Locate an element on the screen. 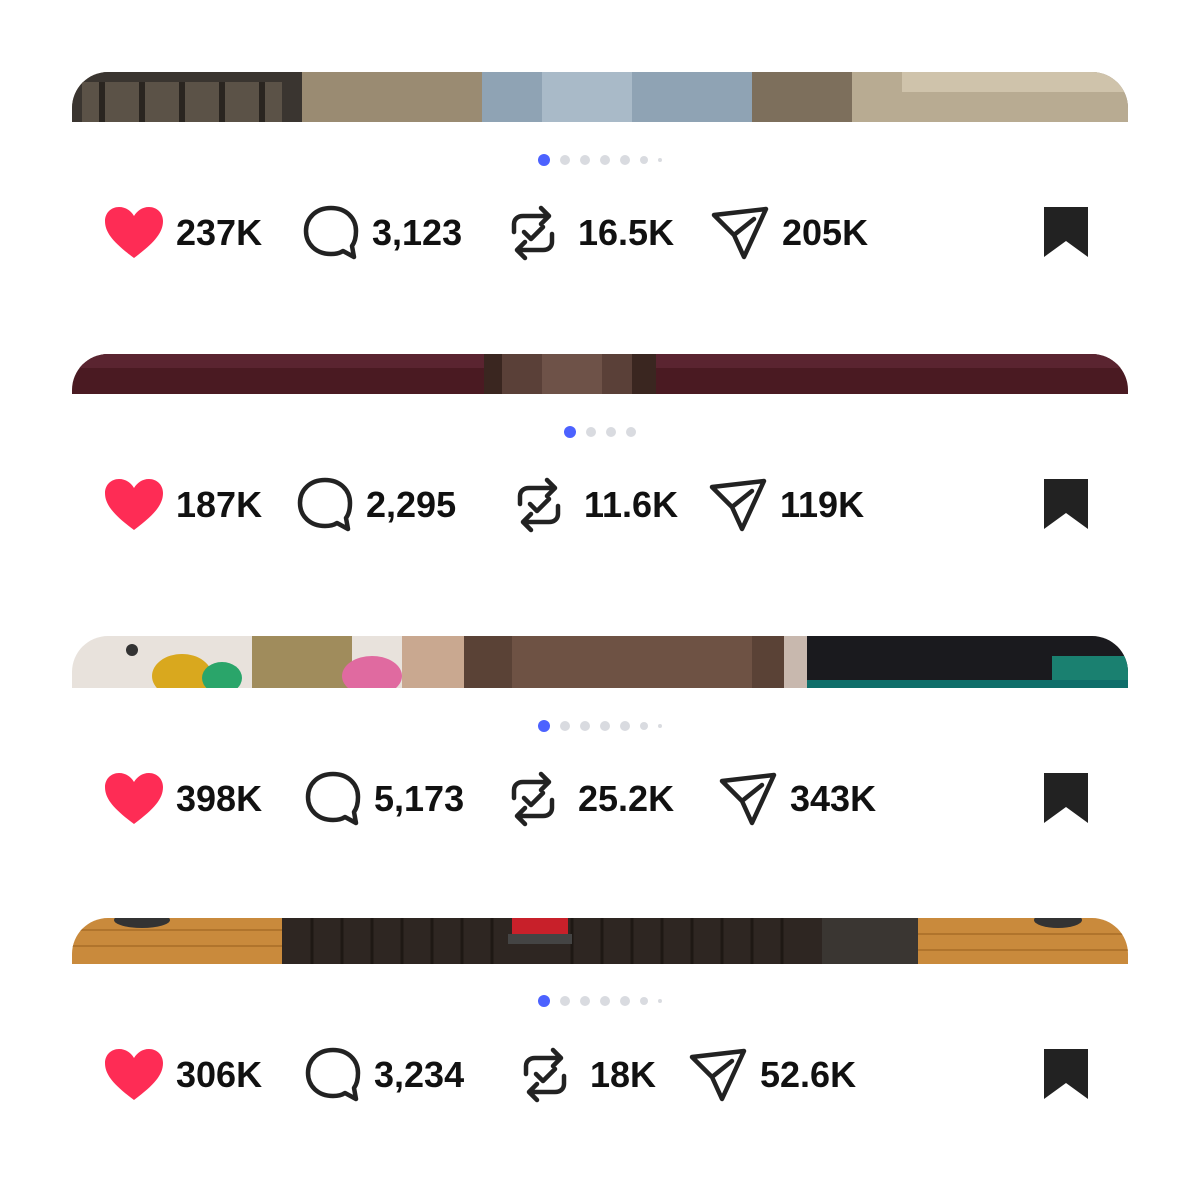  comment-button: 3,123 is located at coordinates (382, 233).